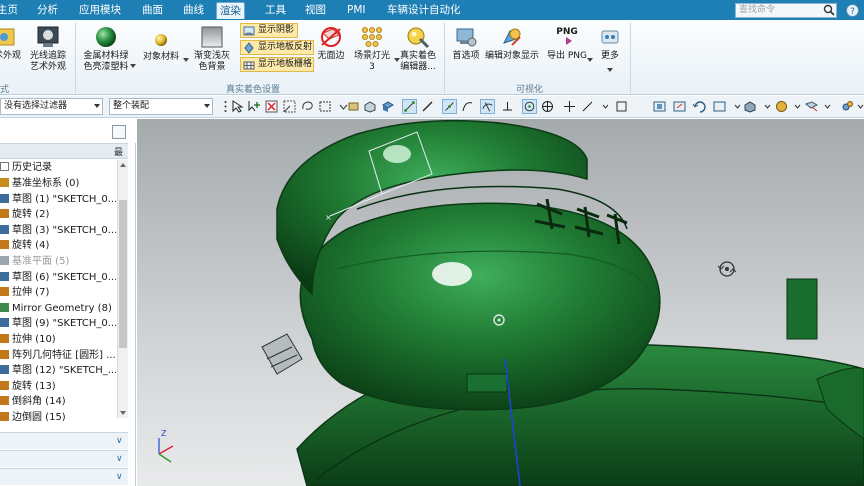 This screenshot has height=486, width=864. I want to click on no-face-edges-button: 无面边, so click(331, 43).